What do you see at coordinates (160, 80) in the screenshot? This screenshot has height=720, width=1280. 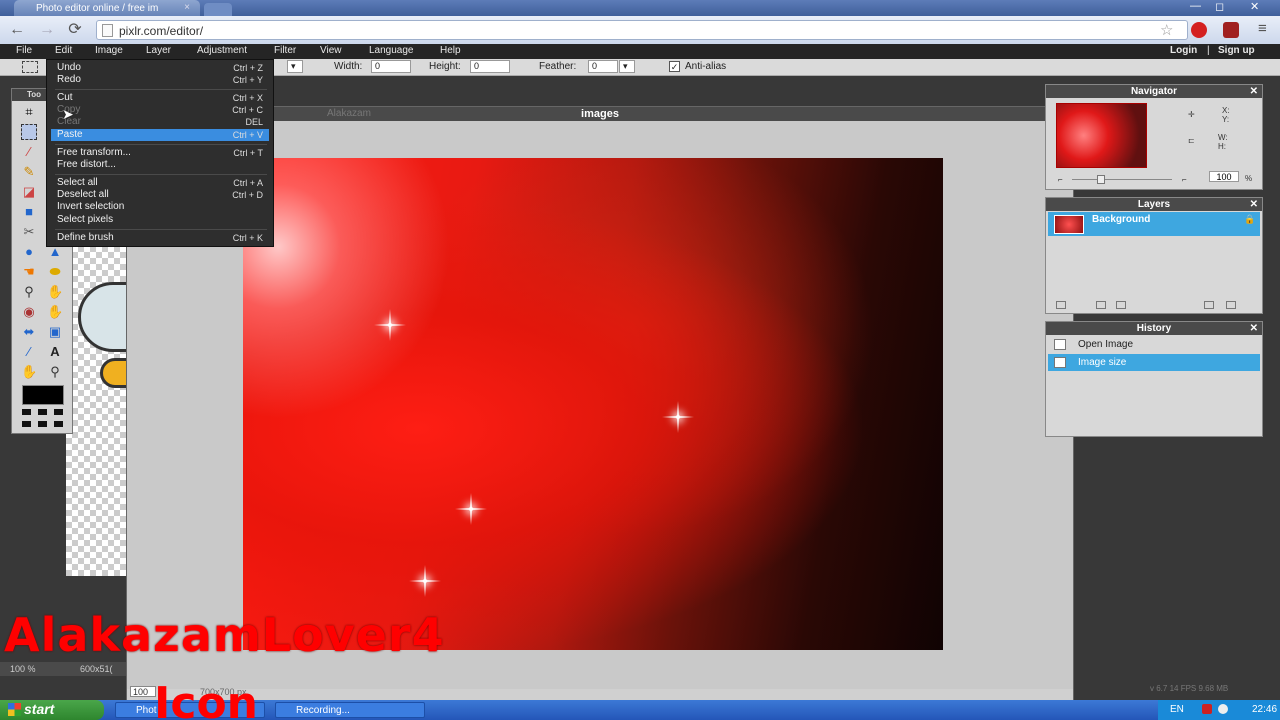 I see `menu-item-redo: Redo Ctrl + Y` at bounding box center [160, 80].